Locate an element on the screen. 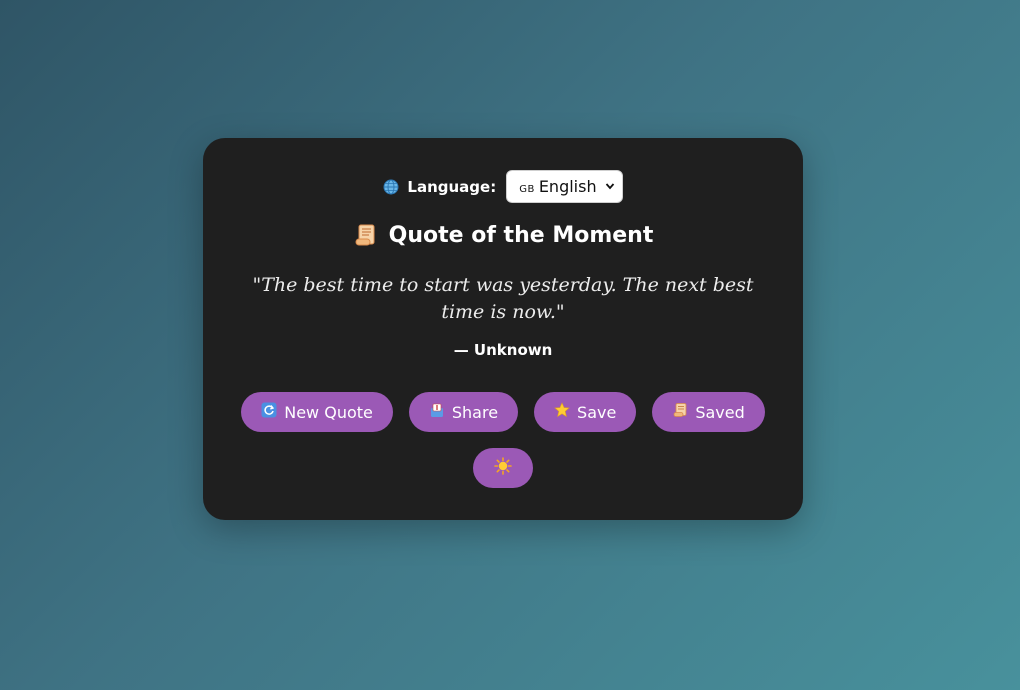  chevron-down-icon is located at coordinates (610, 187).